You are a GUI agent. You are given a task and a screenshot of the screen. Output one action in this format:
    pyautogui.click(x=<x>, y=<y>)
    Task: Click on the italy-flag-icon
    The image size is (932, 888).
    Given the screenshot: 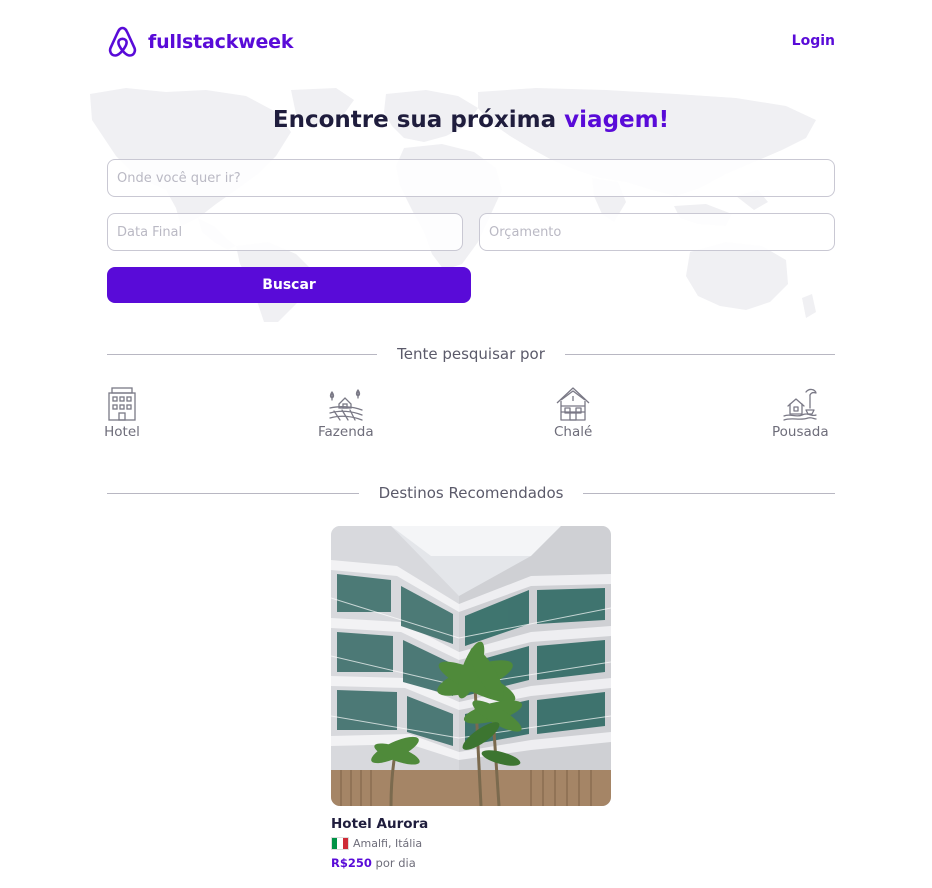 What is the action you would take?
    pyautogui.click(x=340, y=843)
    